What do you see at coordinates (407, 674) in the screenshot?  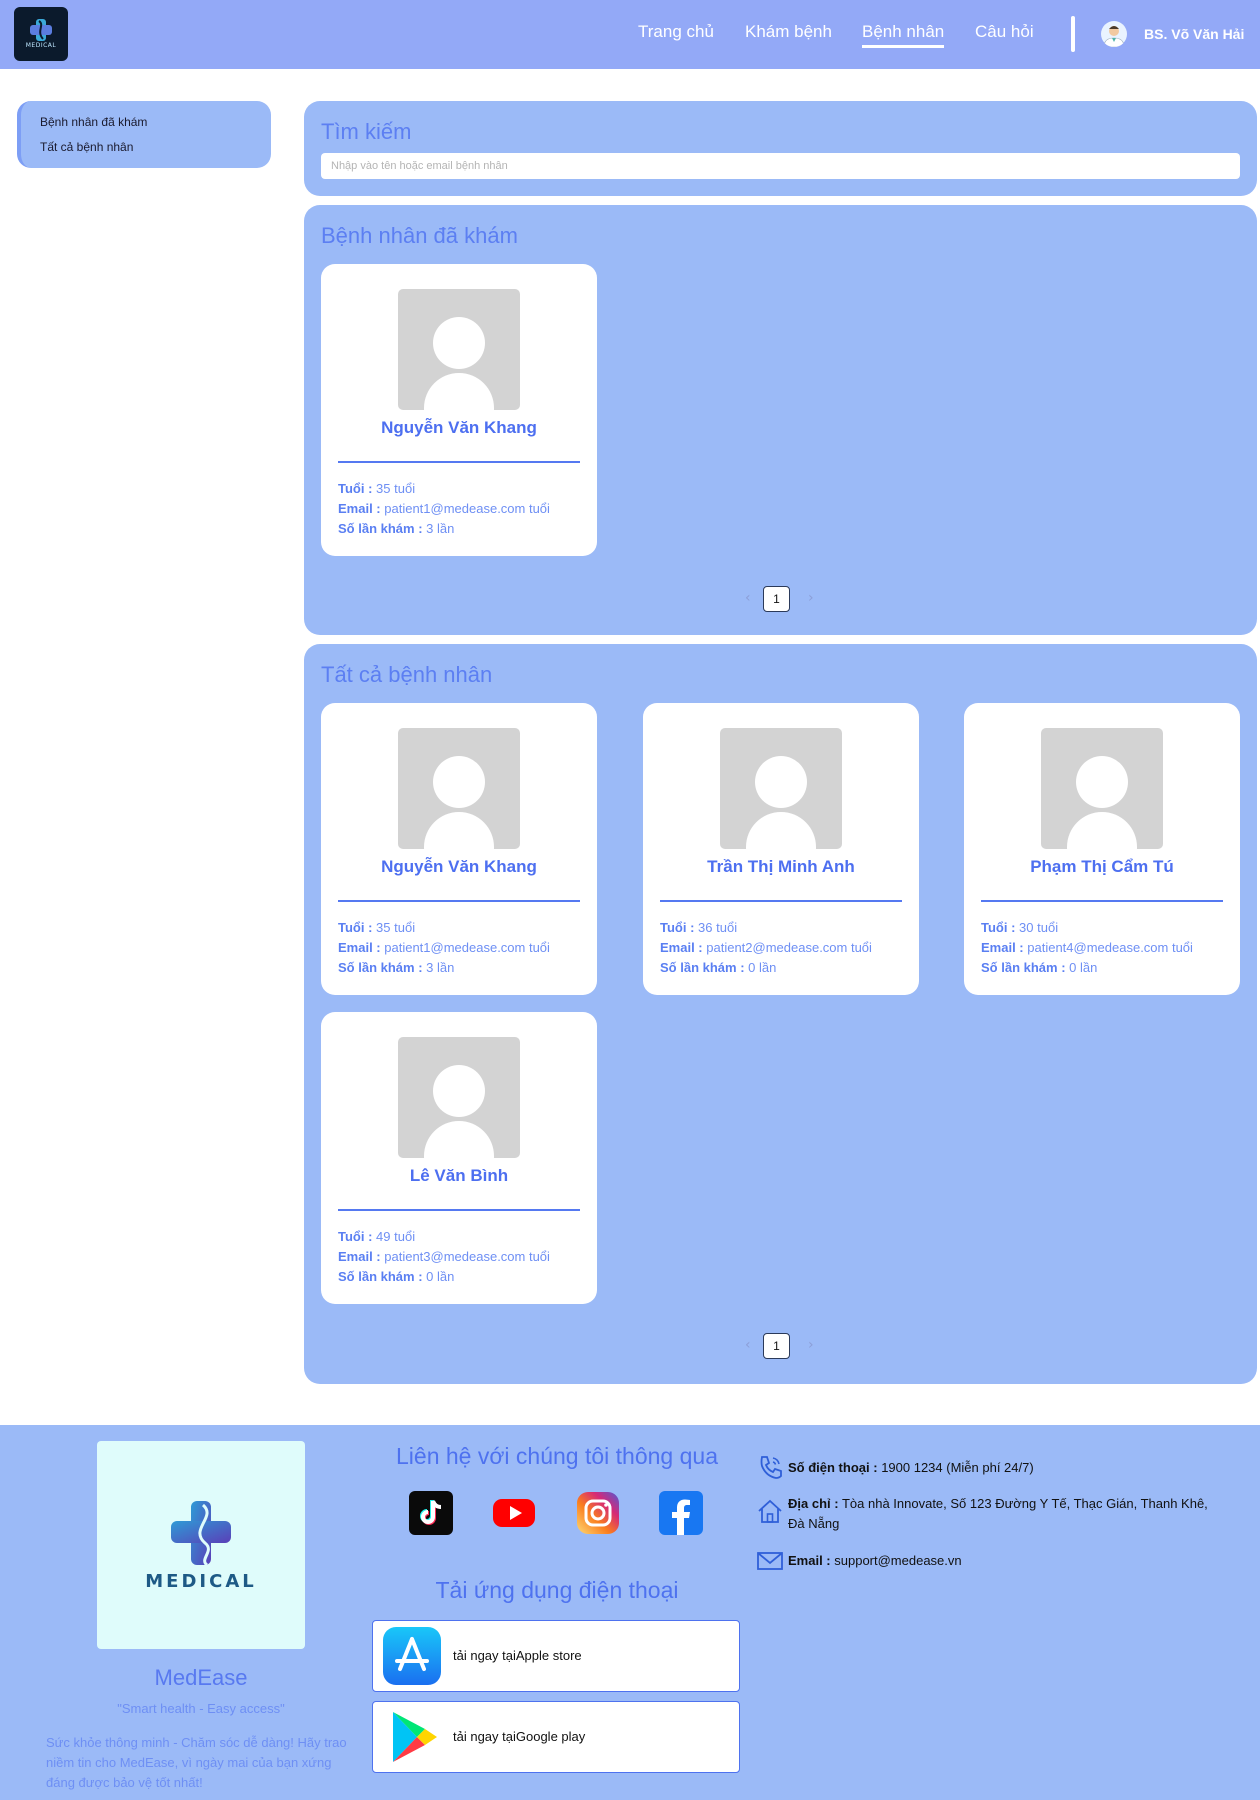 I see `all-patients-title: Tất cả bệnh nhân` at bounding box center [407, 674].